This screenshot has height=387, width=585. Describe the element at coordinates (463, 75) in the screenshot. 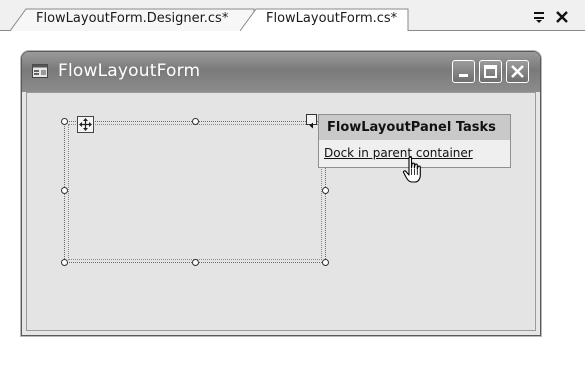

I see `minimize-icon` at that location.